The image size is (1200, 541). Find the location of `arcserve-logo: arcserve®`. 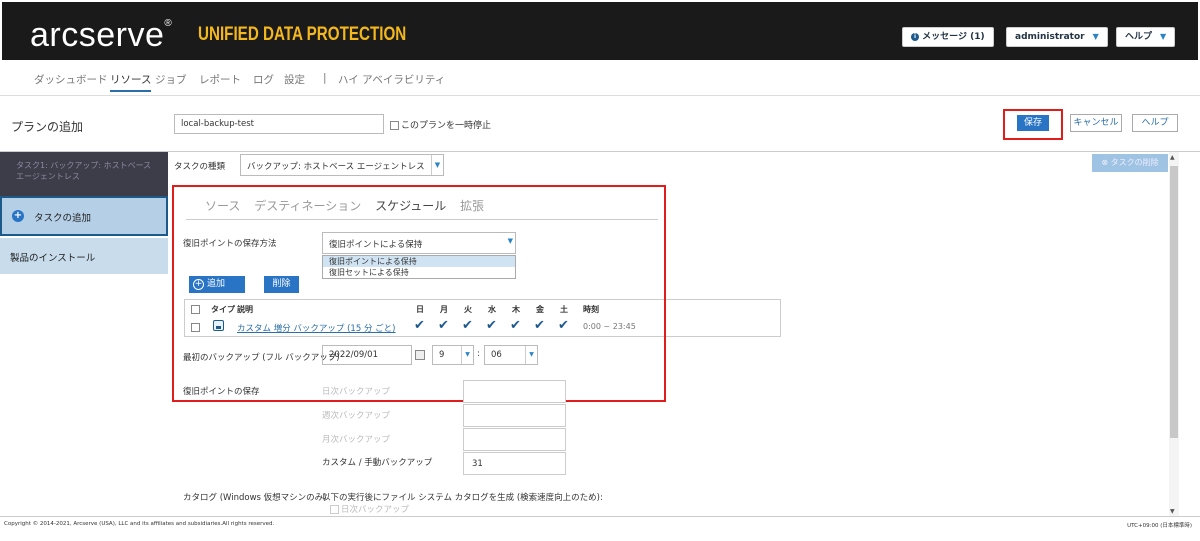

arcserve-logo: arcserve® is located at coordinates (101, 35).